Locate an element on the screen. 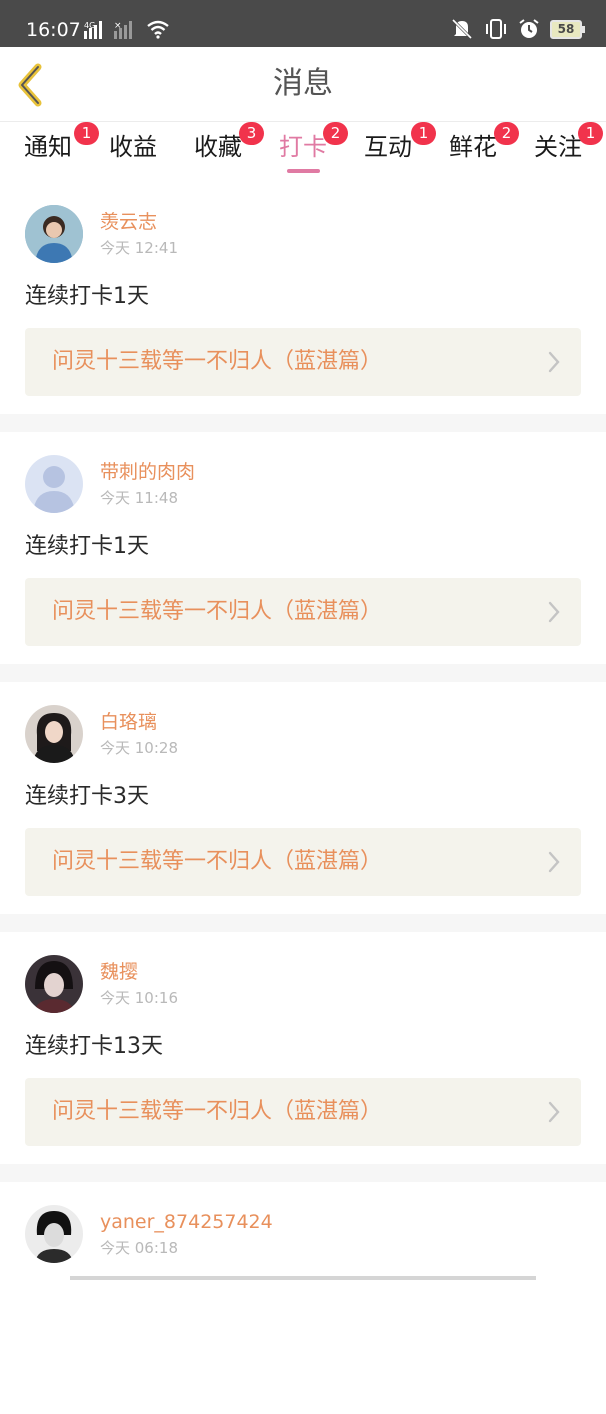  status-bar: 16:07 4G × 58 is located at coordinates (303, 23).